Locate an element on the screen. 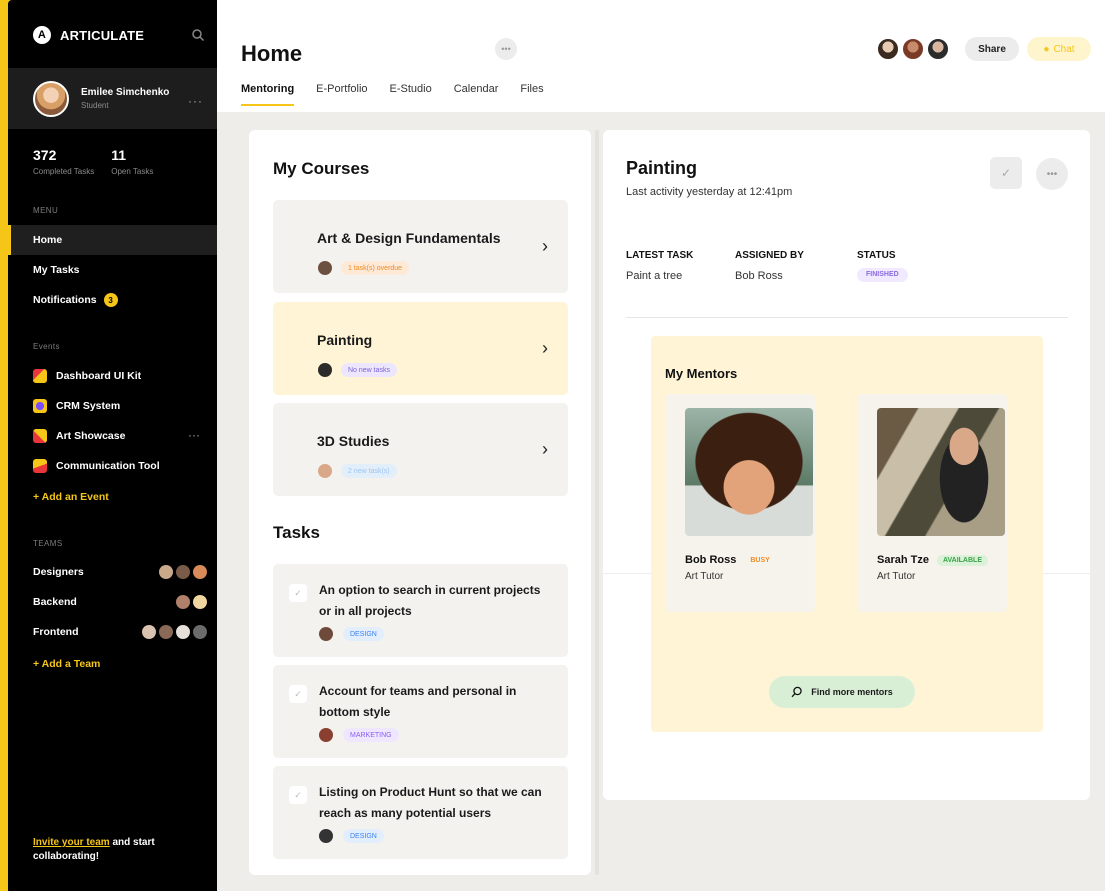  more-icon: ··· is located at coordinates (195, 101).